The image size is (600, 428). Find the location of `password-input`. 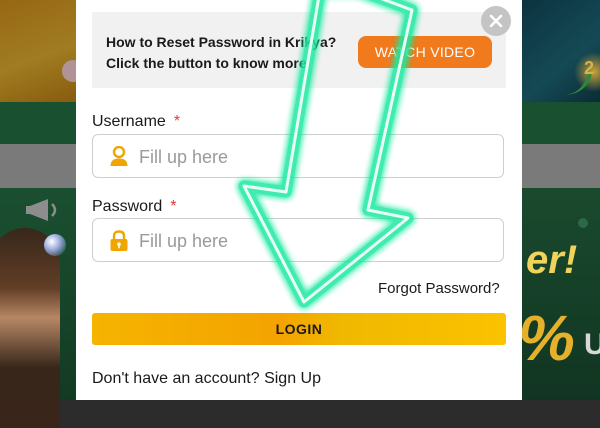

password-input is located at coordinates (314, 241).